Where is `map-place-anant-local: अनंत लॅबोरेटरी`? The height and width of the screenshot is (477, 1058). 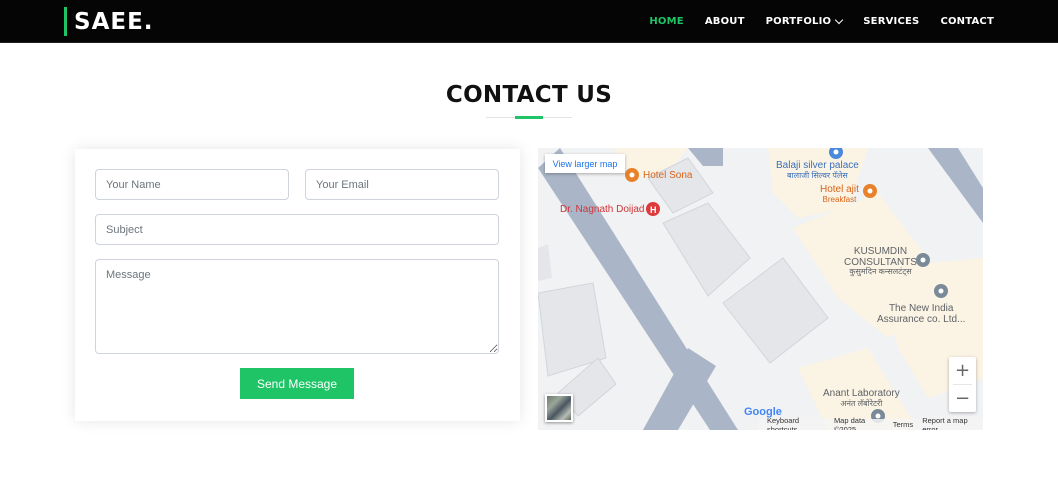
map-place-anant-local: अनंत लॅबोरेटरी is located at coordinates (861, 403).